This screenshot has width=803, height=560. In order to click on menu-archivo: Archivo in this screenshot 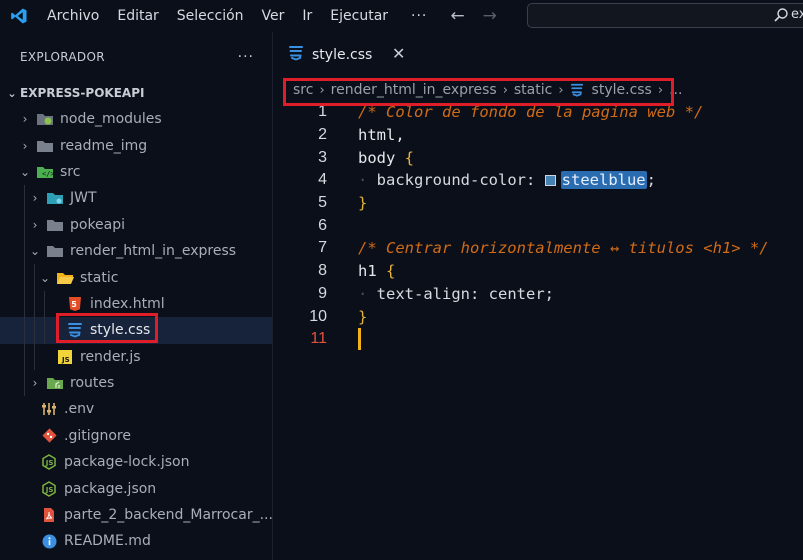, I will do `click(73, 16)`.